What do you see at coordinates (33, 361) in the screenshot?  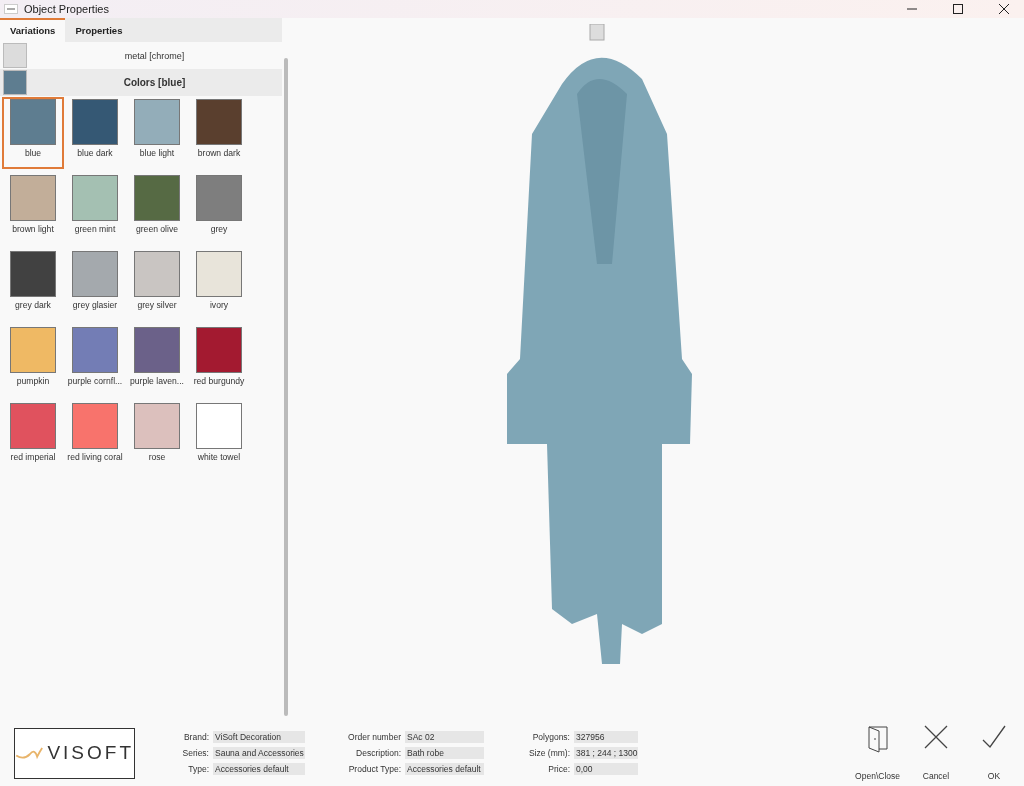 I see `color-swatch: pumpkin` at bounding box center [33, 361].